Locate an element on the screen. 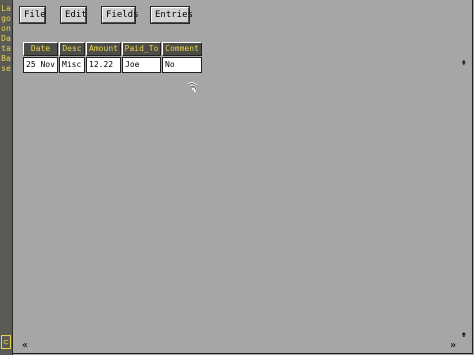 The width and height of the screenshot is (474, 355). column-header-amount: Amount is located at coordinates (103, 49).